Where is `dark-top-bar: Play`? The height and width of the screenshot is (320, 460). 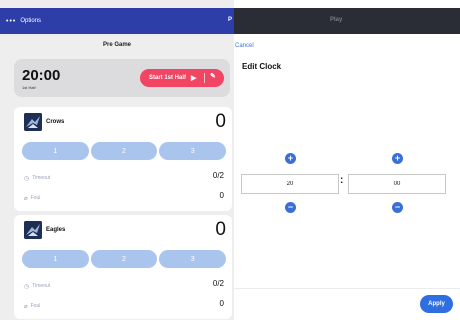
dark-top-bar: Play is located at coordinates (347, 21).